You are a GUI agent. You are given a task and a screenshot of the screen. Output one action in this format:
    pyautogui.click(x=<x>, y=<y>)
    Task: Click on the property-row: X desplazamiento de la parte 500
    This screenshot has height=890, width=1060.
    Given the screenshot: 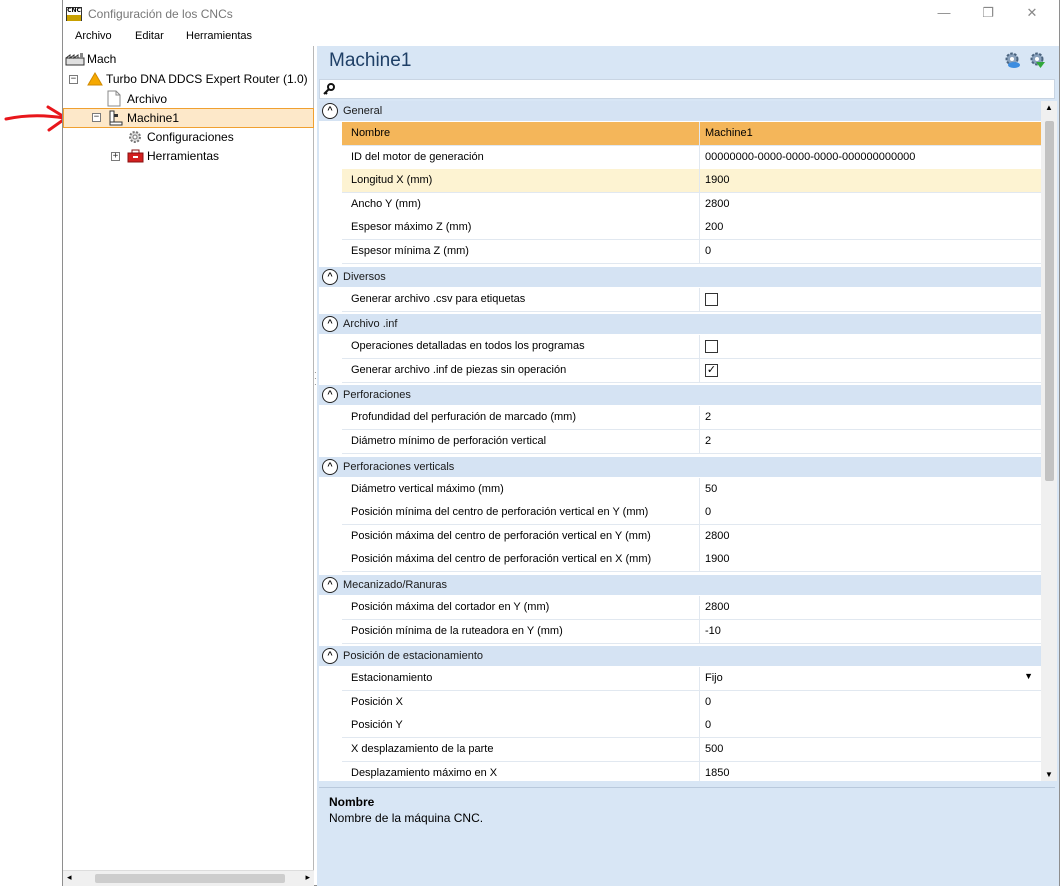 What is the action you would take?
    pyautogui.click(x=691, y=750)
    